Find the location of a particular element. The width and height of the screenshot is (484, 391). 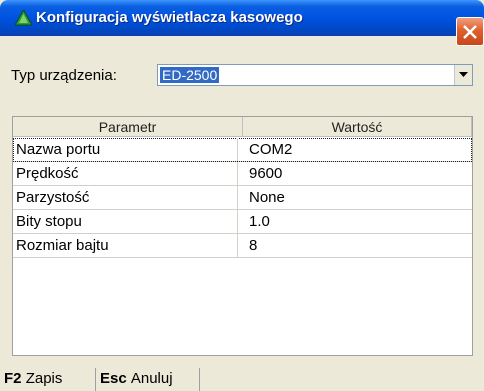

param-name: Nazwa portu is located at coordinates (127, 149).